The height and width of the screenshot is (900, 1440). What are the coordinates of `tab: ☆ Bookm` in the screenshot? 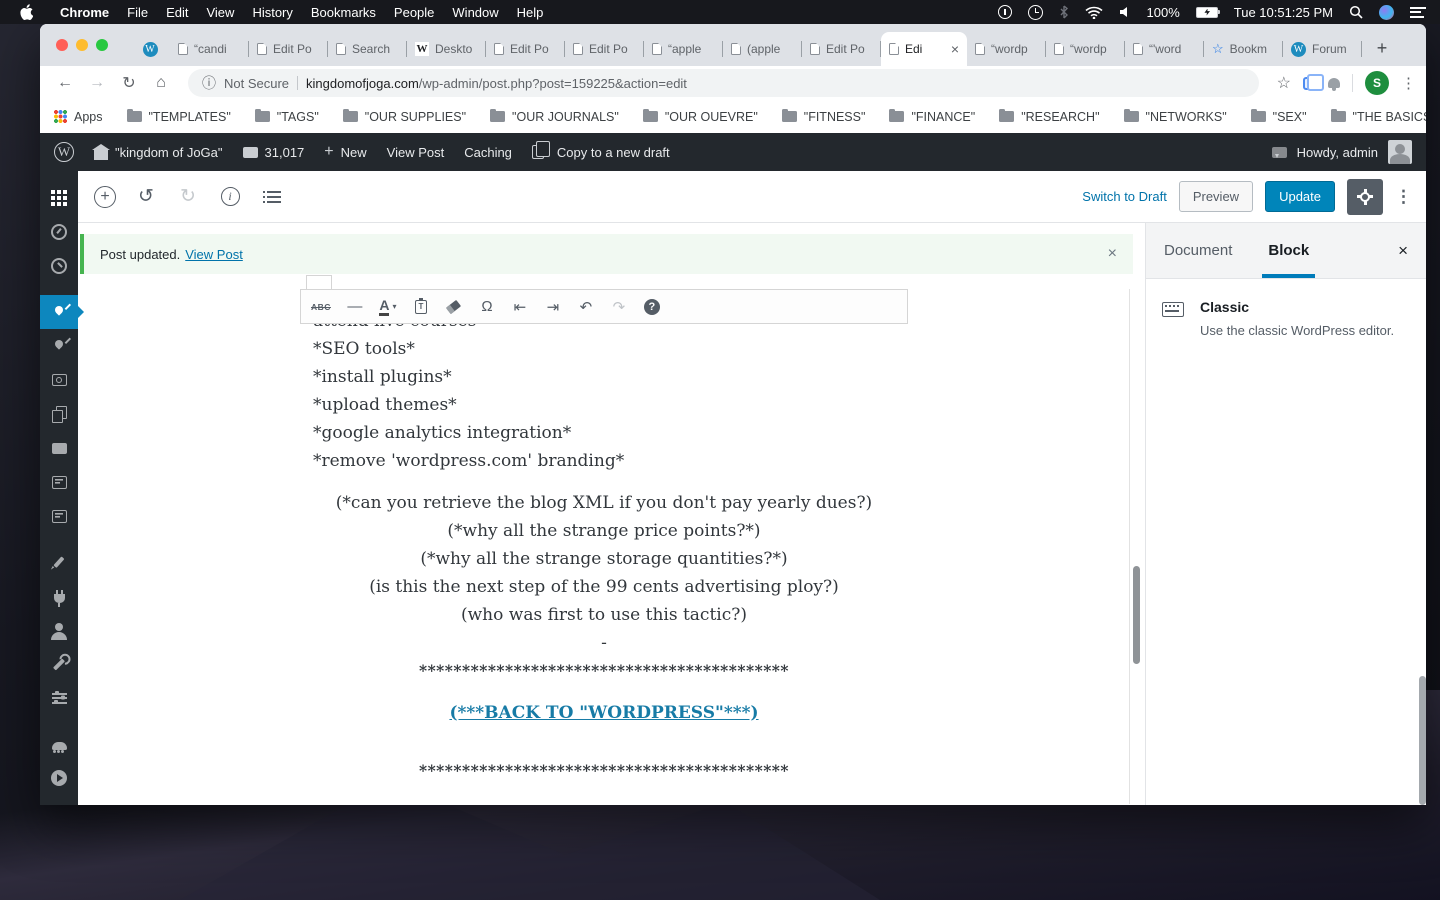 It's located at (1243, 49).